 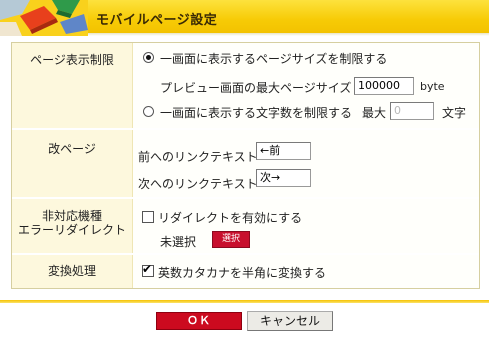 What do you see at coordinates (178, 242) in the screenshot?
I see `unselected-text: 未選択` at bounding box center [178, 242].